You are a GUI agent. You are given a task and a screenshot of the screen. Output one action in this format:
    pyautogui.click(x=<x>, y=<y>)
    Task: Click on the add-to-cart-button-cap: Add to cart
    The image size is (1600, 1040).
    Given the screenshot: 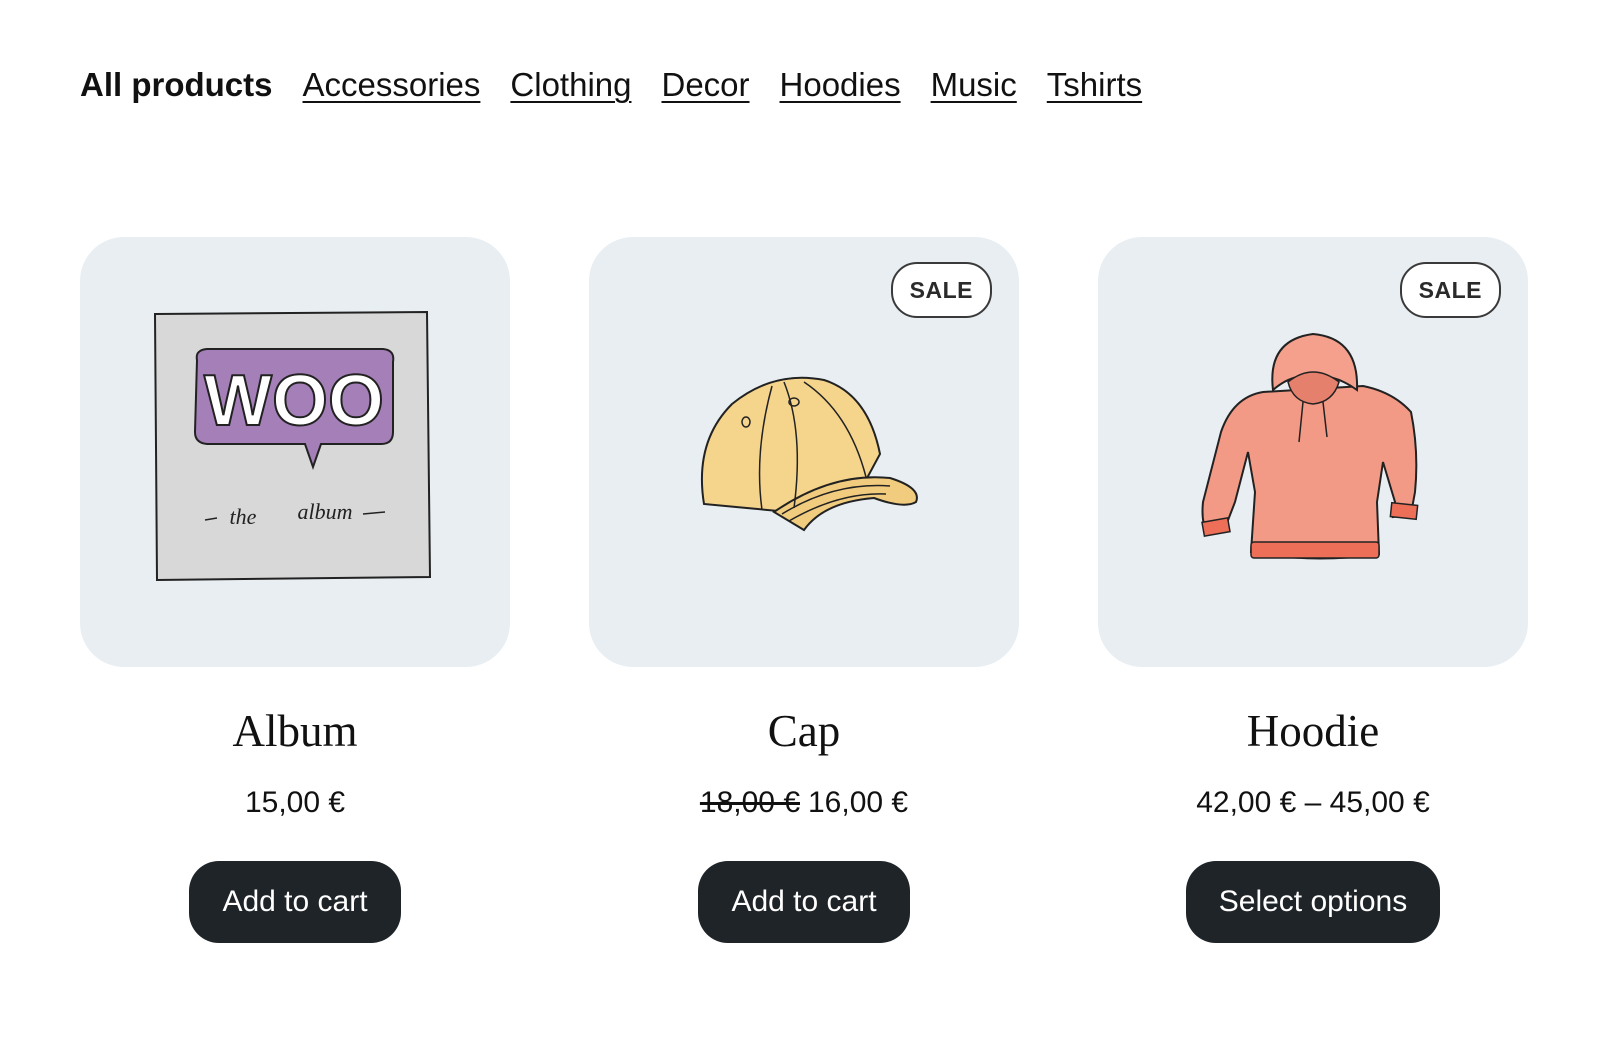 What is the action you would take?
    pyautogui.click(x=804, y=902)
    